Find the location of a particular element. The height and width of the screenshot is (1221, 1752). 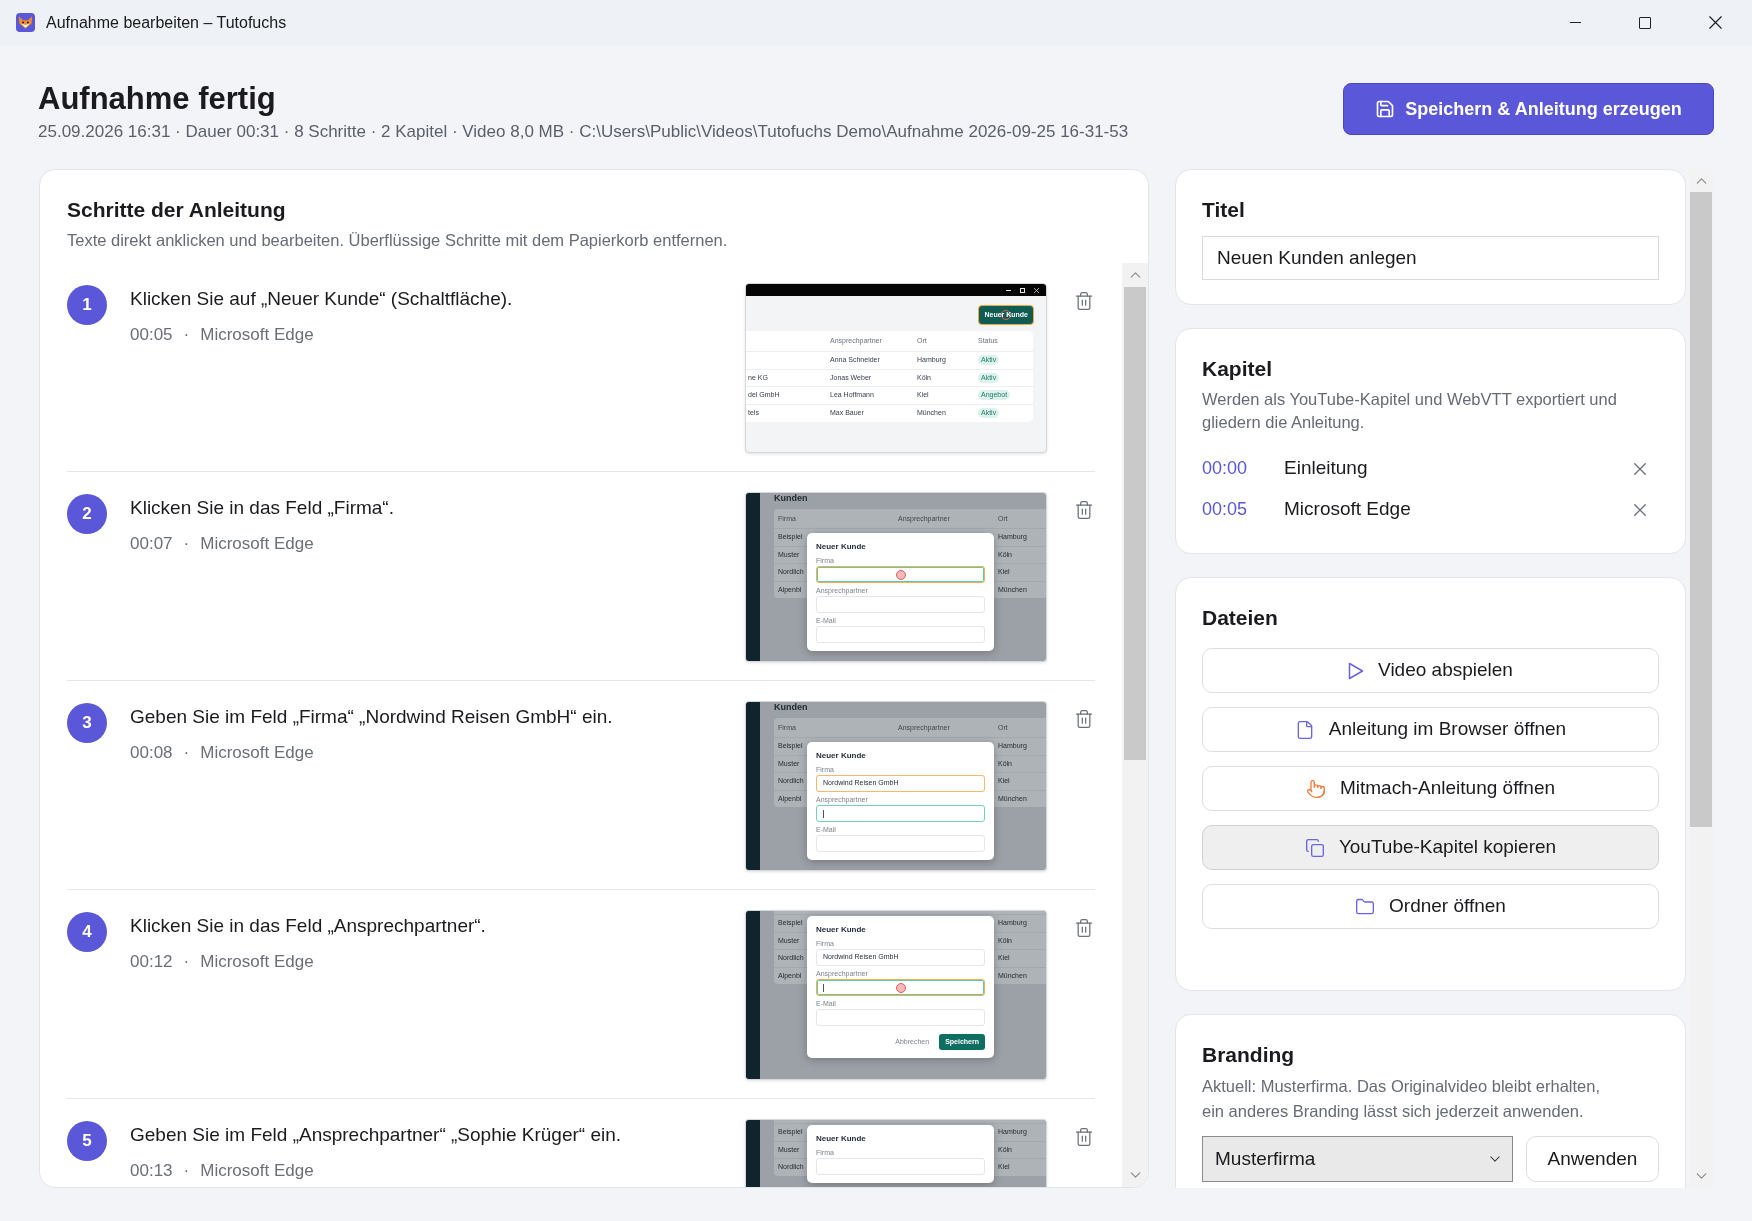

title-input: Neuen Kunden anlegen is located at coordinates (1430, 258).